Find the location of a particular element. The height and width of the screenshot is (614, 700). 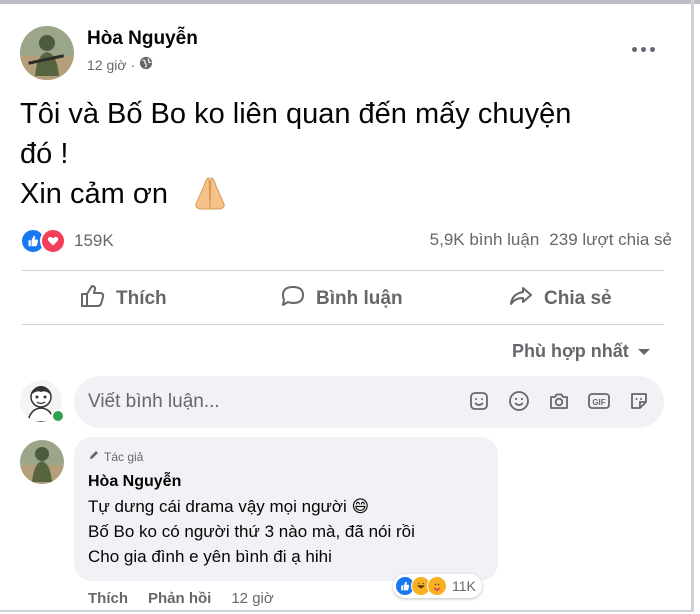

comment-button: Bình luận is located at coordinates (341, 299).